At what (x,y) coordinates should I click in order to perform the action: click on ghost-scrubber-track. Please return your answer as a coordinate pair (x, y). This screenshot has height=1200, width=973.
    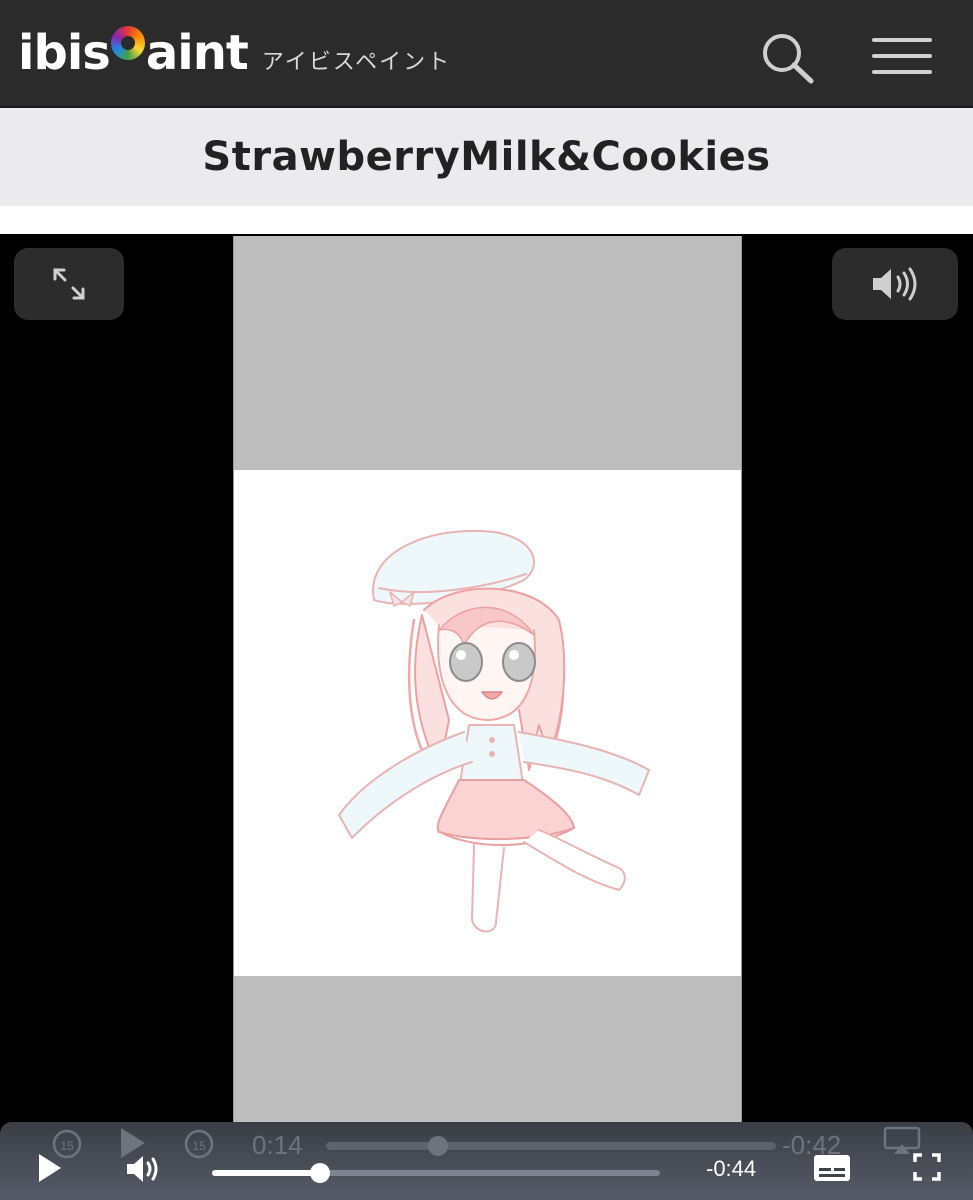
    Looking at the image, I should click on (551, 1146).